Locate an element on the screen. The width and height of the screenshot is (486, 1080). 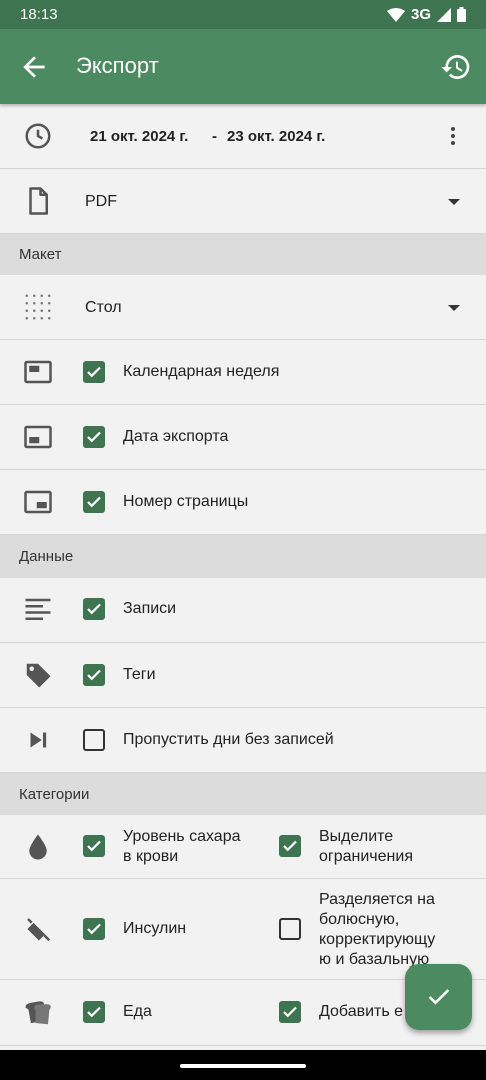
page-number-checkbox is located at coordinates (94, 502).